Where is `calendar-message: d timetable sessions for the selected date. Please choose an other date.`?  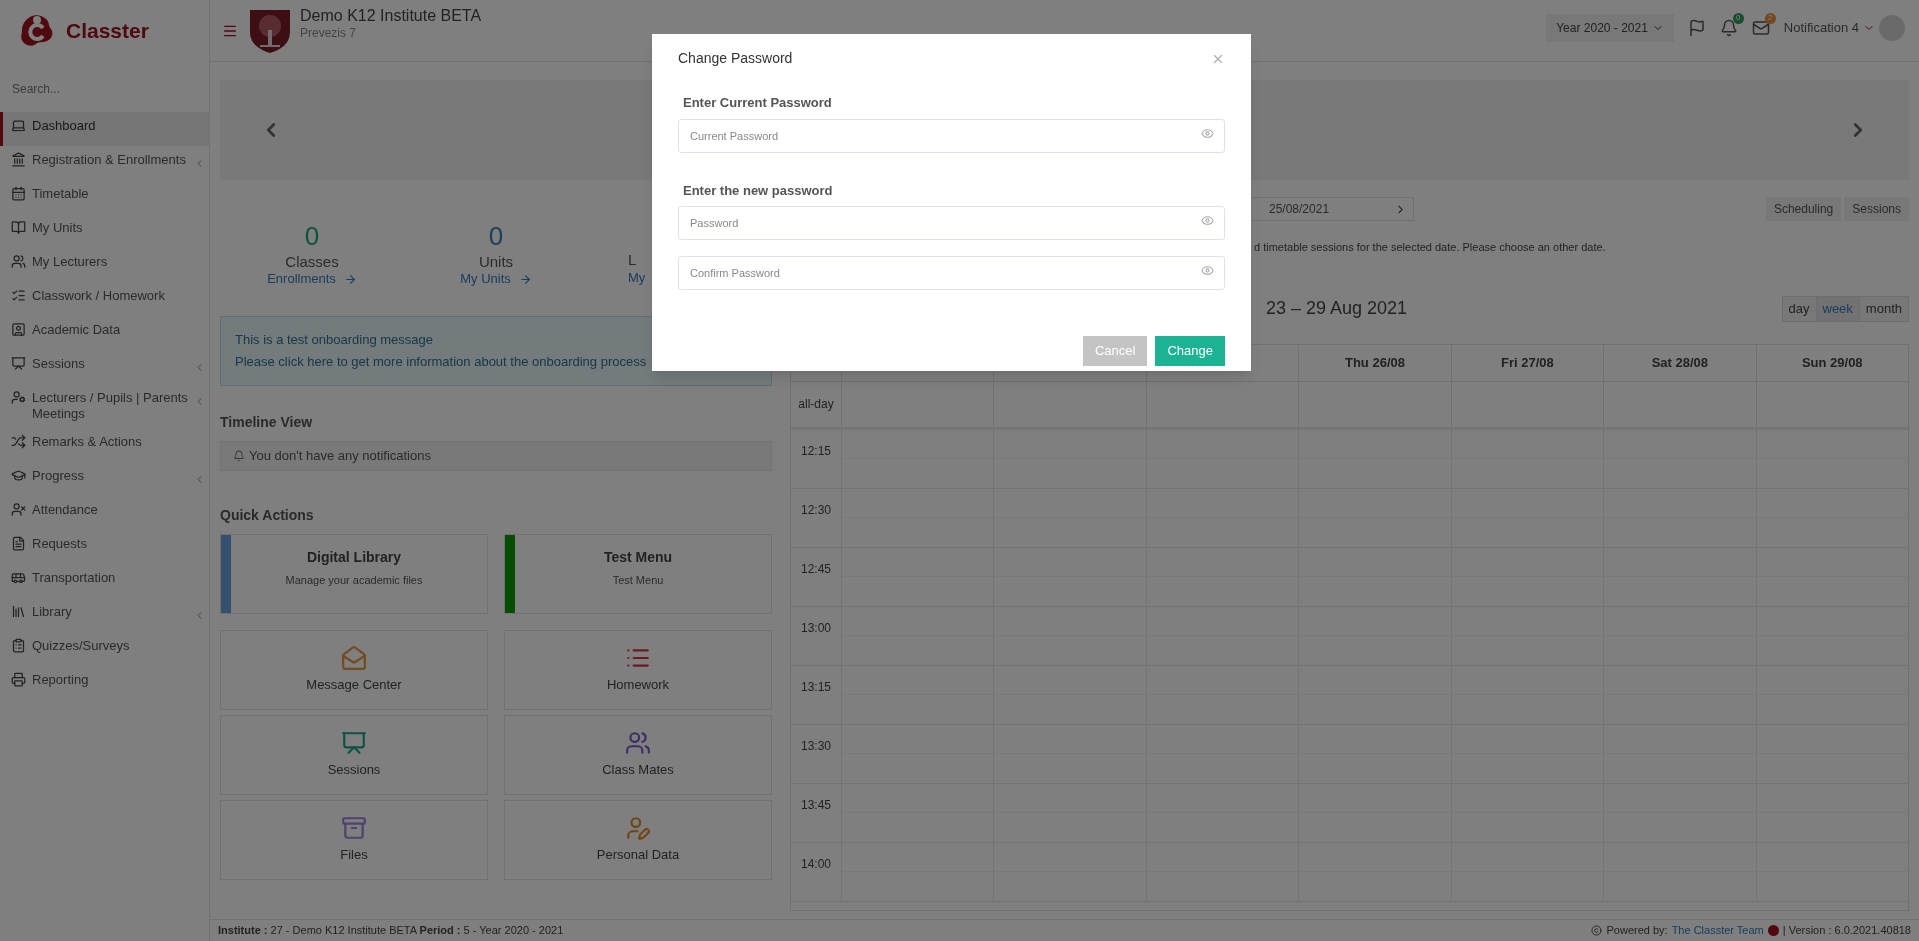
calendar-message: d timetable sessions for the selected date. Please choose an other date. is located at coordinates (1430, 247).